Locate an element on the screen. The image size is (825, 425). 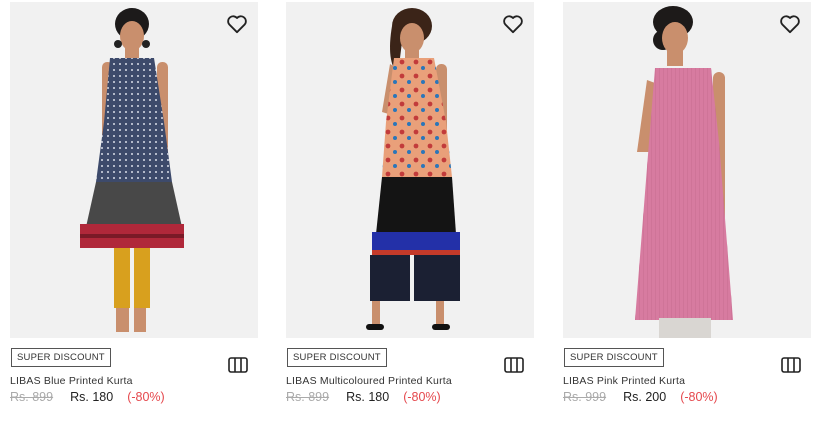
sale-price: Rs. 200 is located at coordinates (645, 397).